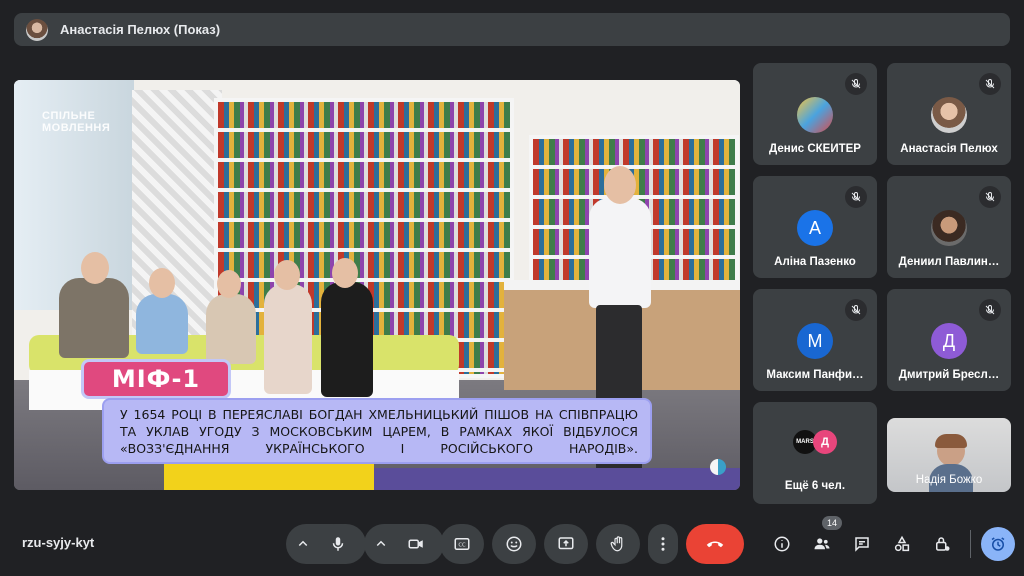  What do you see at coordinates (949, 480) in the screenshot?
I see `participant-name: Надія Божко` at bounding box center [949, 480].